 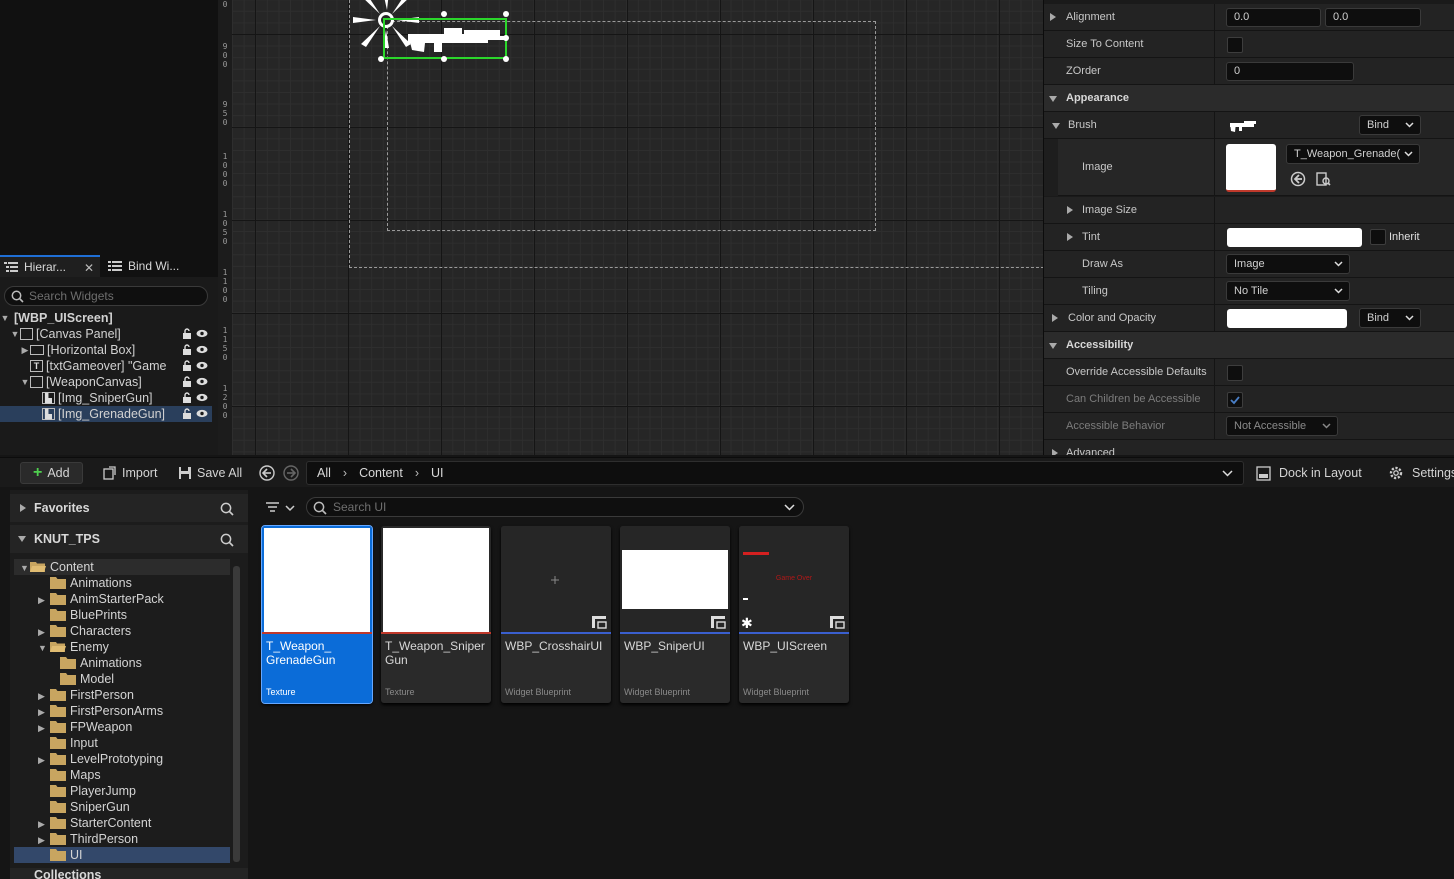 What do you see at coordinates (381, 473) in the screenshot?
I see `breadcrumb-item: Content` at bounding box center [381, 473].